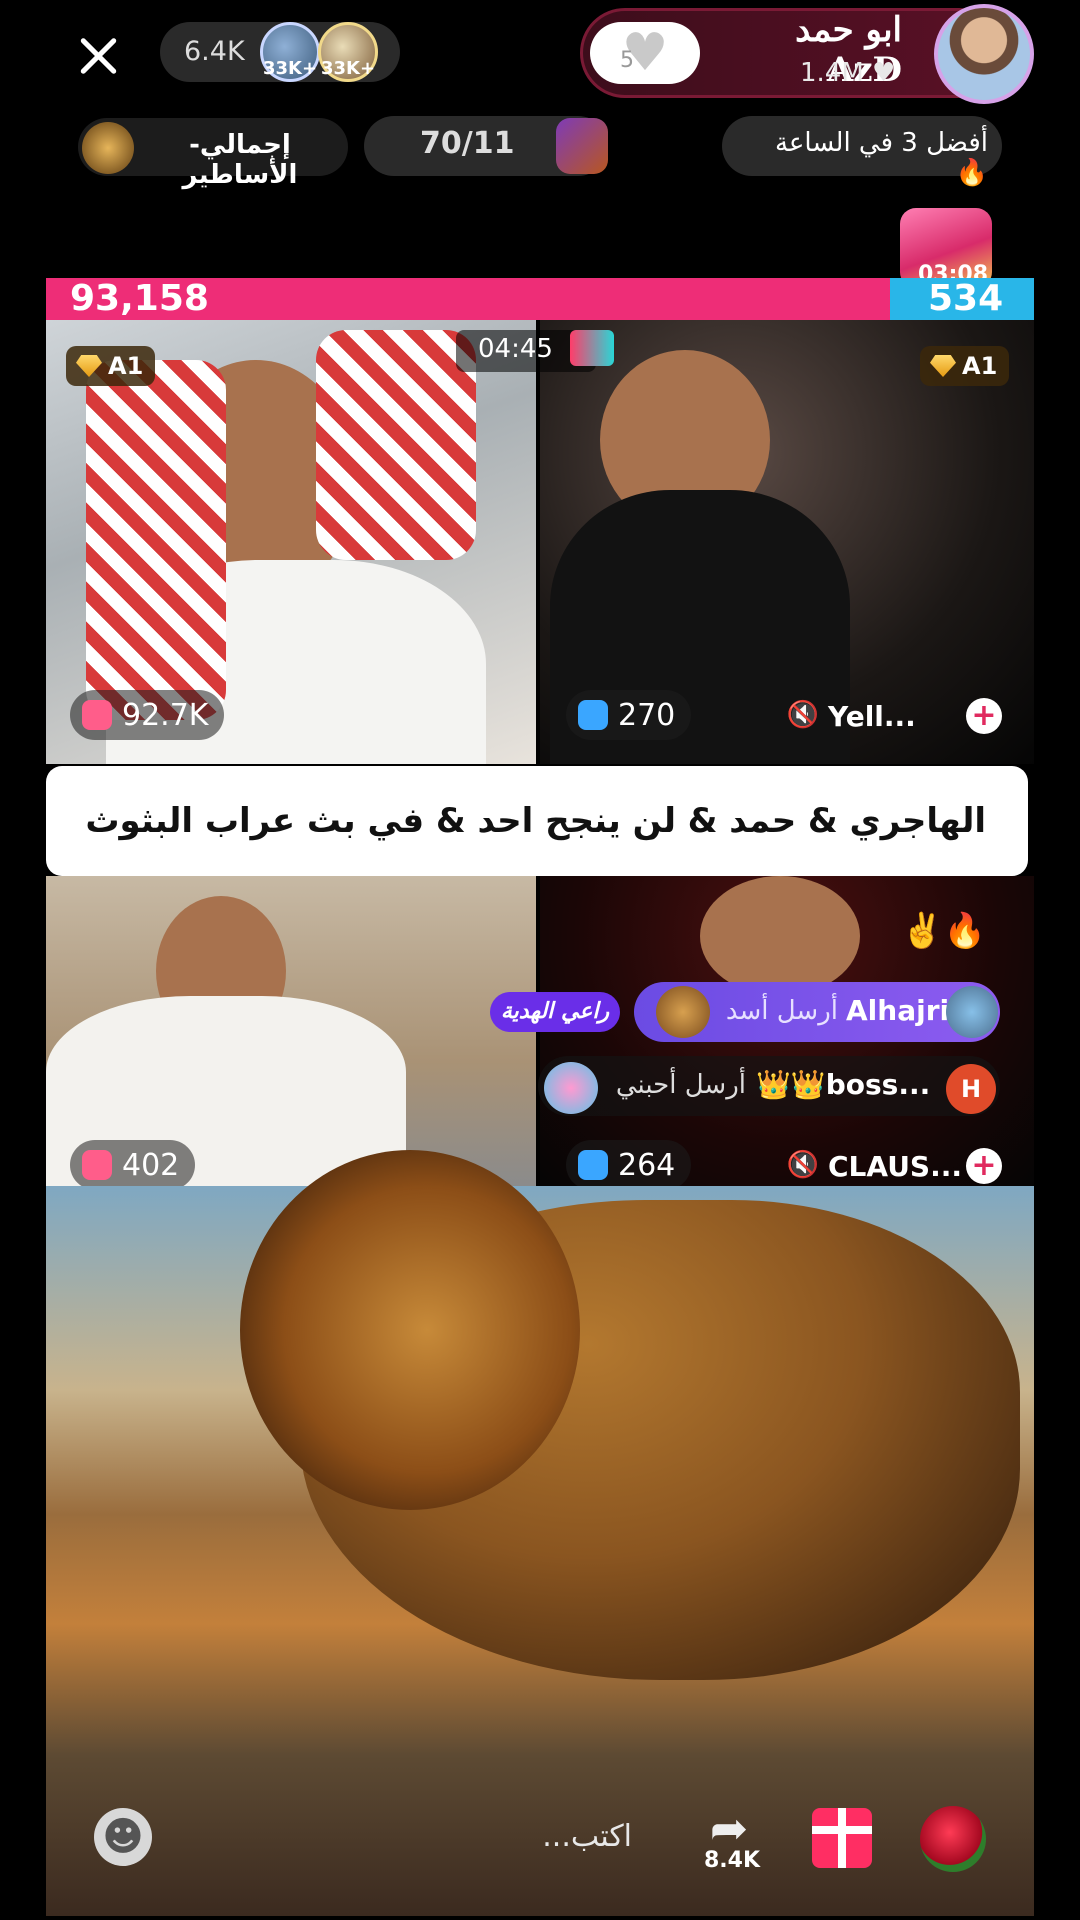  What do you see at coordinates (972, 1012) in the screenshot?
I see `avatar` at bounding box center [972, 1012].